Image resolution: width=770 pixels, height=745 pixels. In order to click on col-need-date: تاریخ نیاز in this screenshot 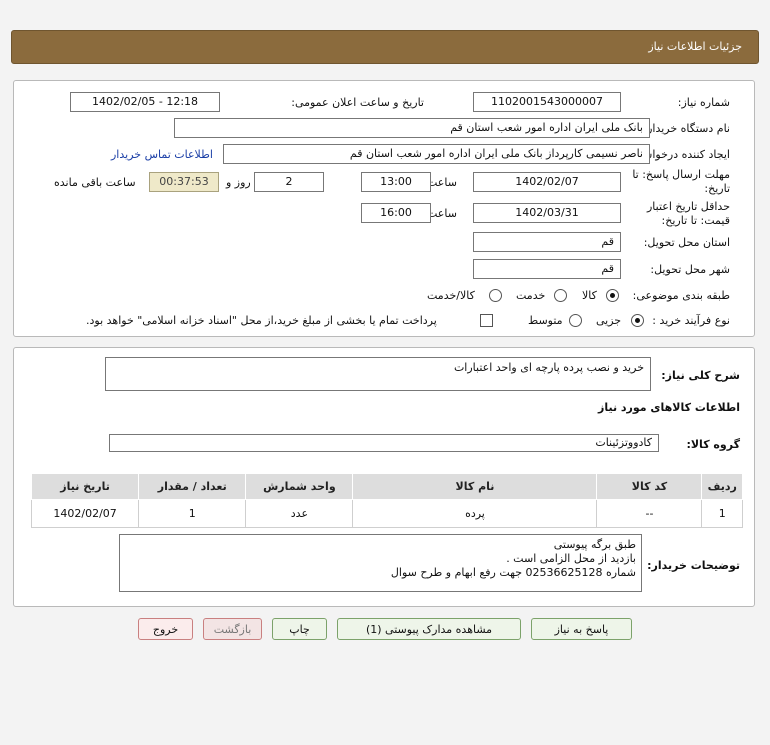, I will do `click(85, 486)`.